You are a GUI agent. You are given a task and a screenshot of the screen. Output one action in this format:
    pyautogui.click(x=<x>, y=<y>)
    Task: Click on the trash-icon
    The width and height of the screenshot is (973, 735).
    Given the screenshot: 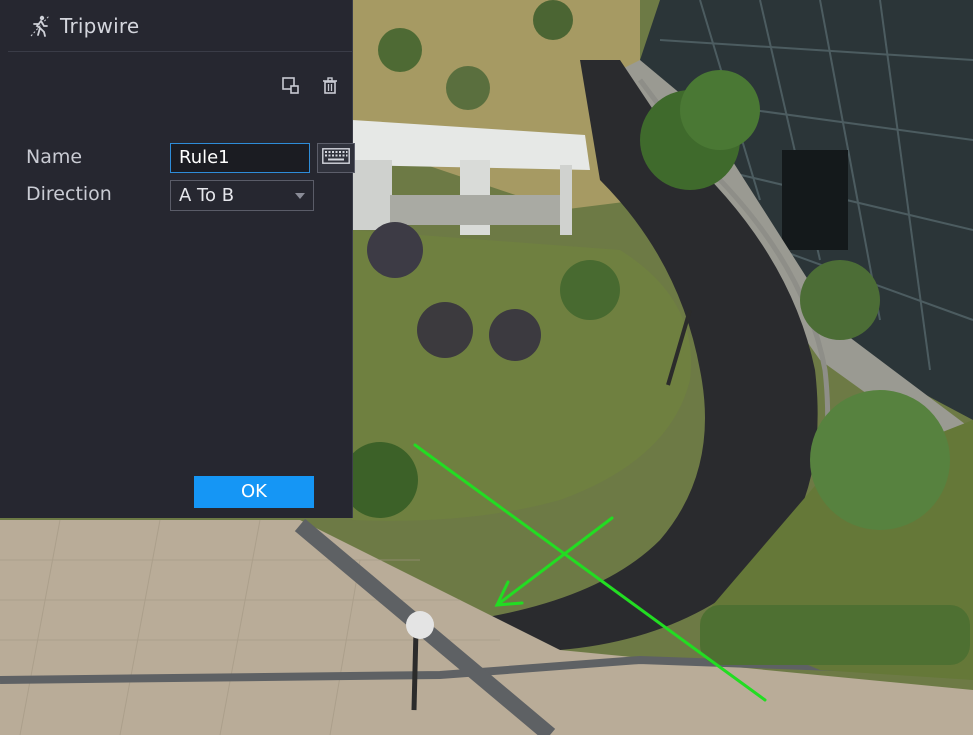 What is the action you would take?
    pyautogui.click(x=330, y=86)
    